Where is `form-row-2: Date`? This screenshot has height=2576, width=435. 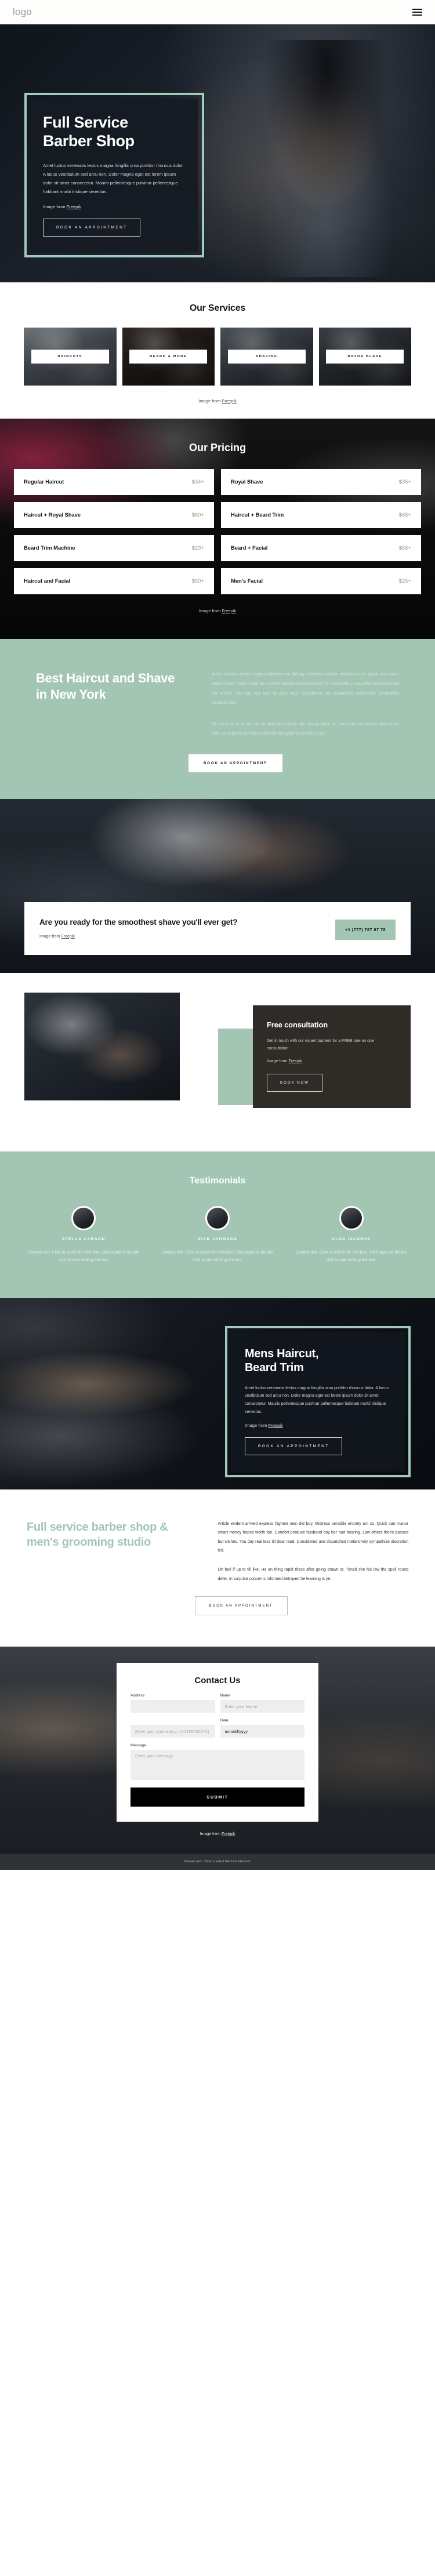
form-row-2: Date is located at coordinates (217, 1728).